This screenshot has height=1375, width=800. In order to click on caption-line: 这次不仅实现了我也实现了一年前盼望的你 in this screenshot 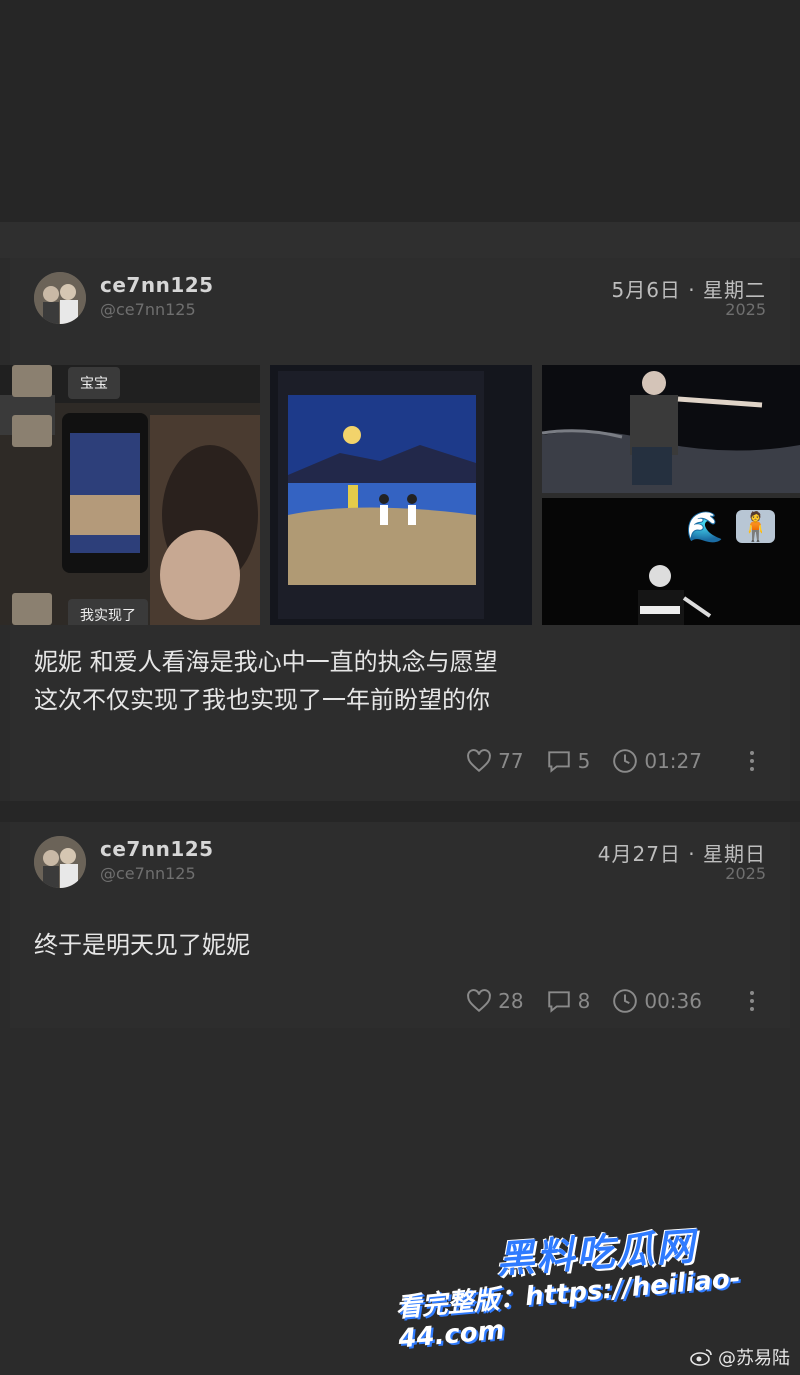, I will do `click(262, 700)`.